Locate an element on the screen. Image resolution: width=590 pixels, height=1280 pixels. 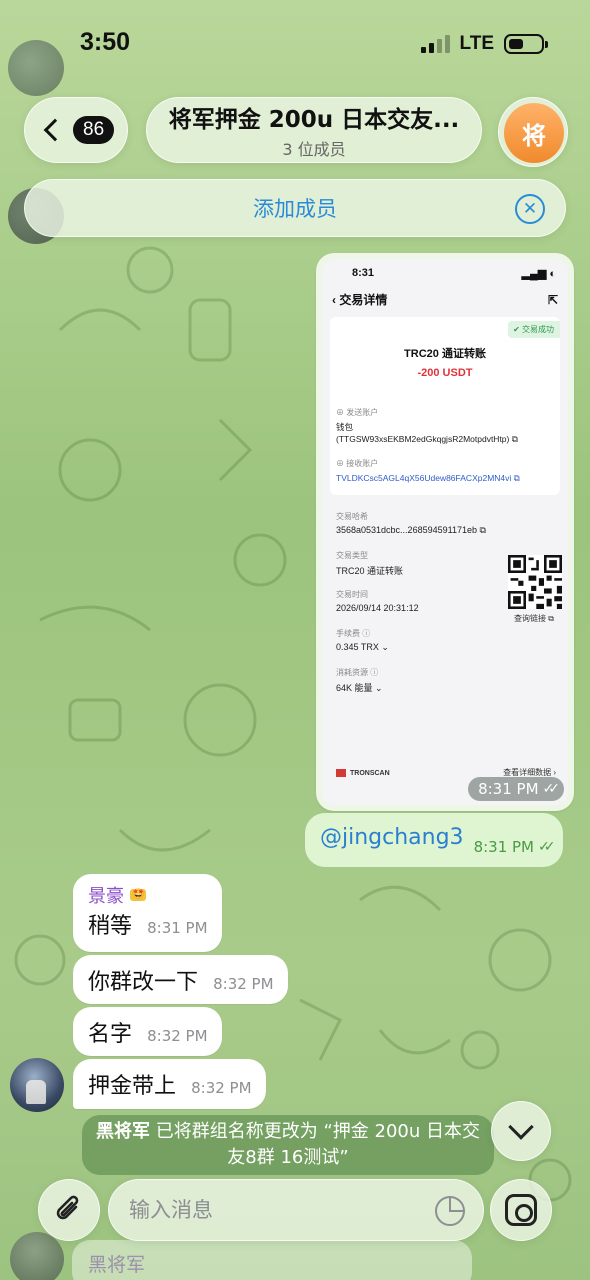
incoming-message: 你群改一下 8:32 PM is located at coordinates (180, 979).